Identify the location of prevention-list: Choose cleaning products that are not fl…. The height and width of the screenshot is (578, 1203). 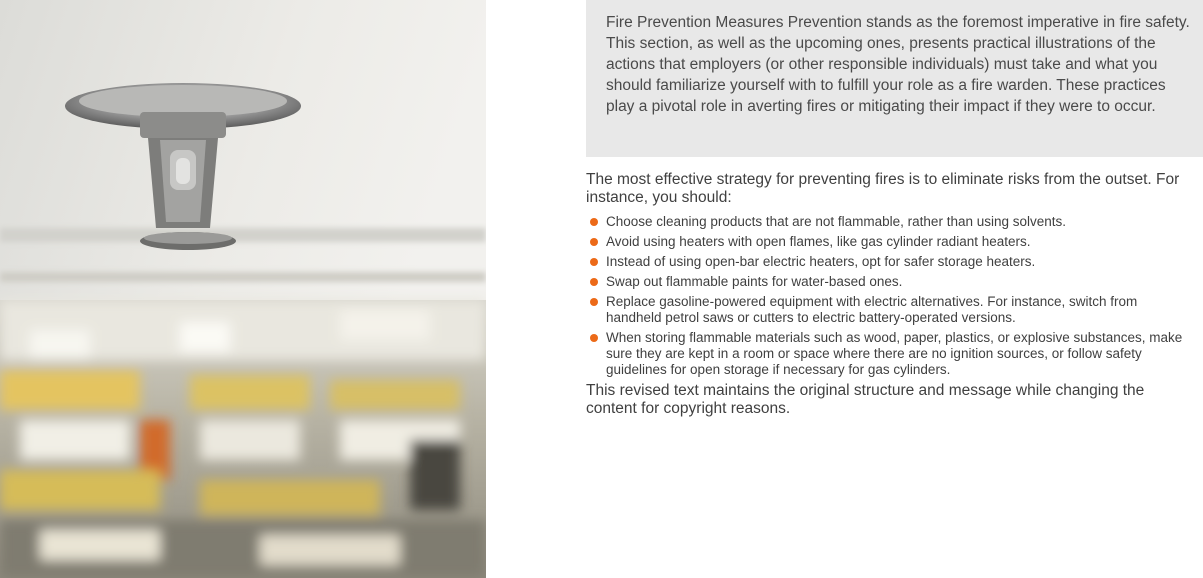
(886, 296).